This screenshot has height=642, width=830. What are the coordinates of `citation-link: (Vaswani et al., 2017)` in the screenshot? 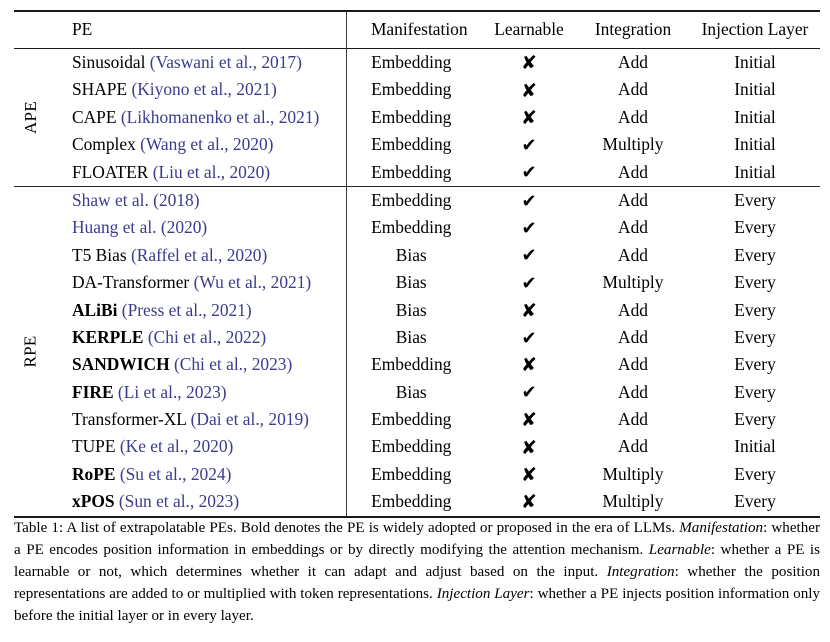 It's located at (226, 62).